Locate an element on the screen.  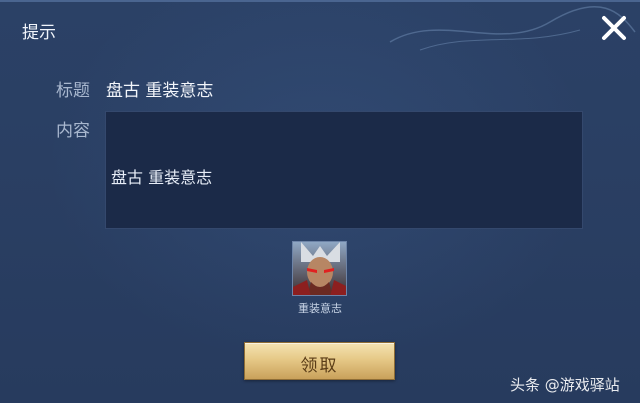
title-value: 盘古 重装意志 is located at coordinates (160, 91).